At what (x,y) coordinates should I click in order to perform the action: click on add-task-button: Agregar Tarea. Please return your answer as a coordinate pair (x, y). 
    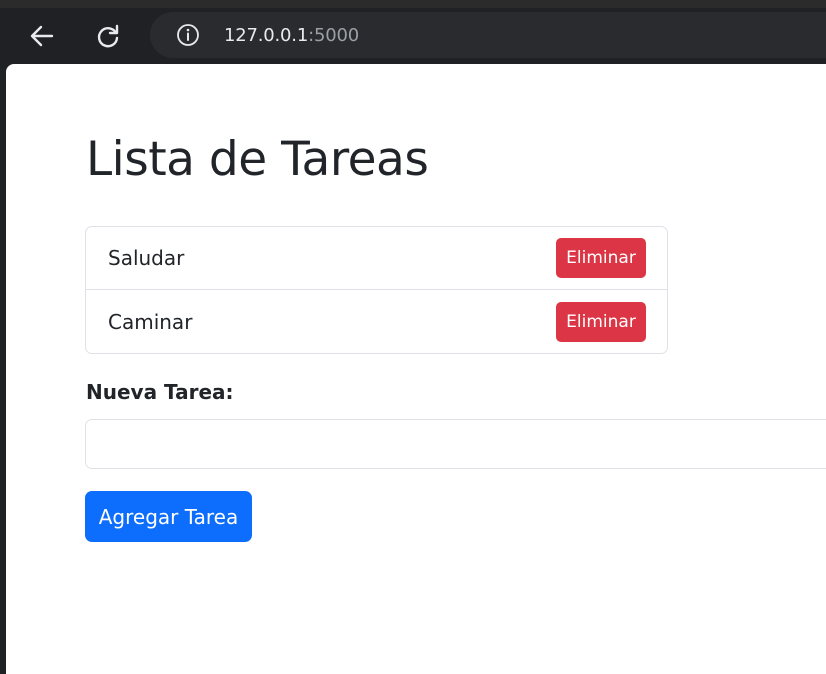
    Looking at the image, I should click on (168, 516).